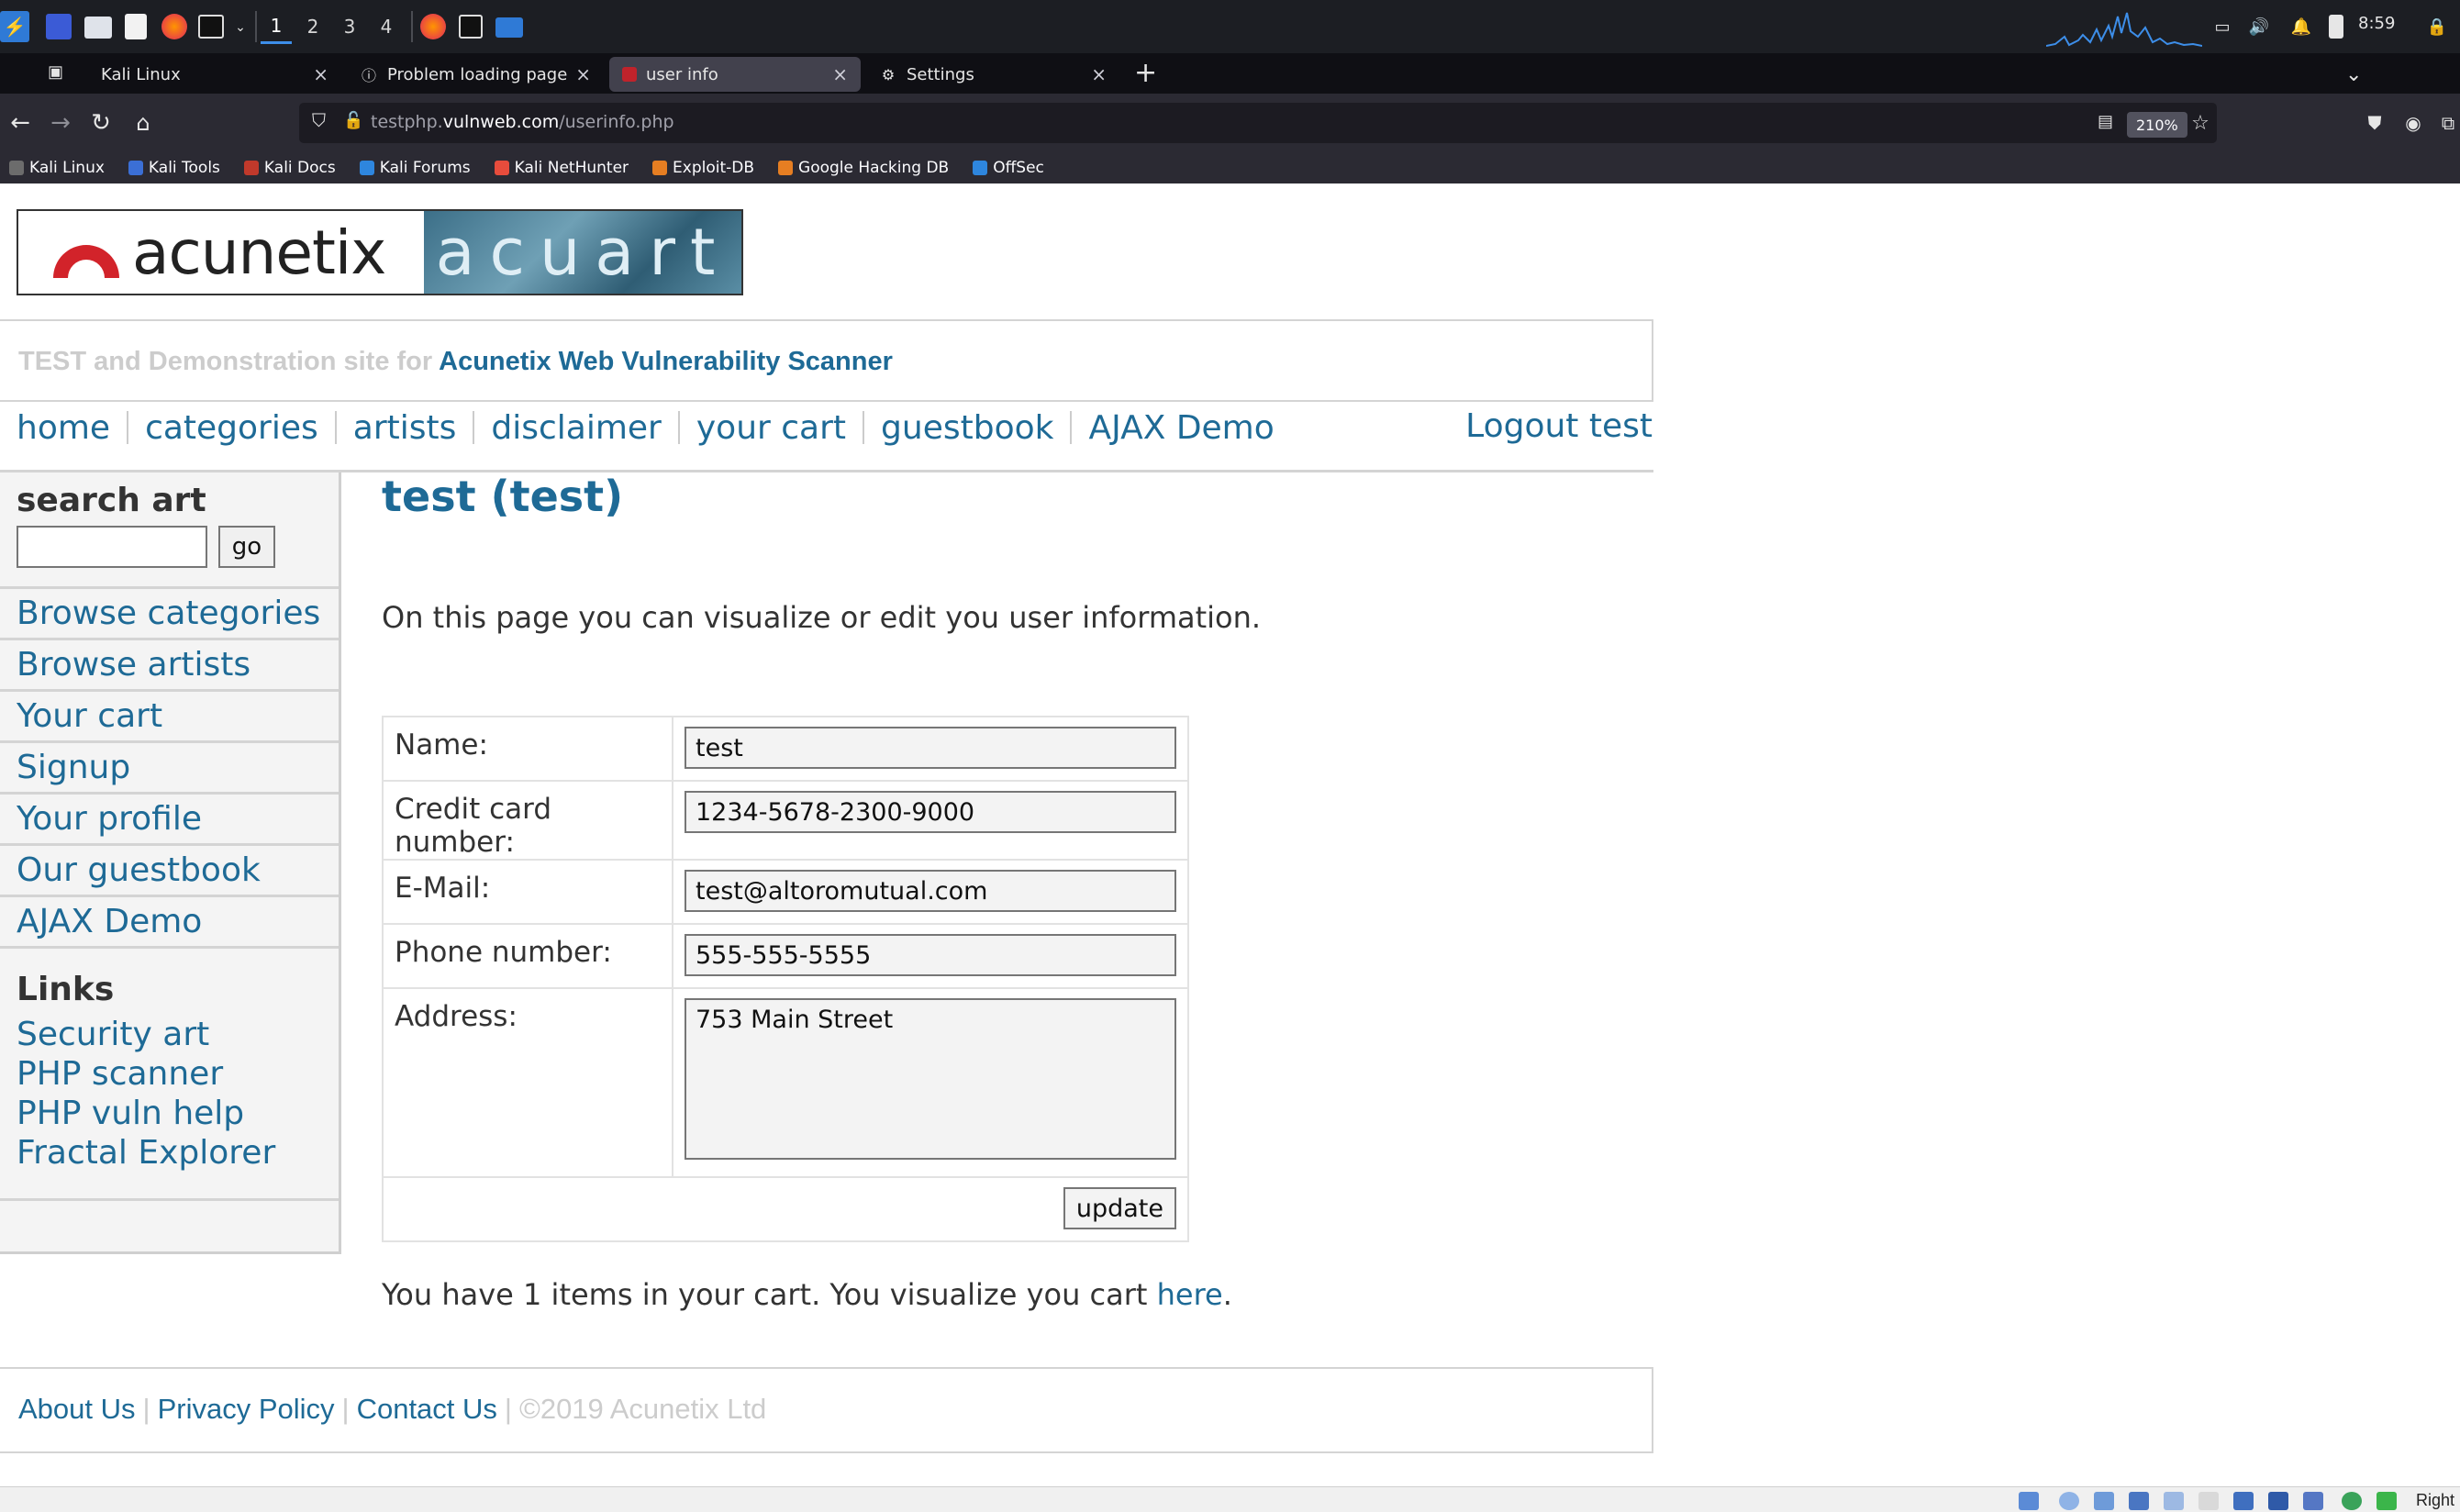  Describe the element at coordinates (380, 252) in the screenshot. I see `site-logo-banner: acunetix acuart` at that location.